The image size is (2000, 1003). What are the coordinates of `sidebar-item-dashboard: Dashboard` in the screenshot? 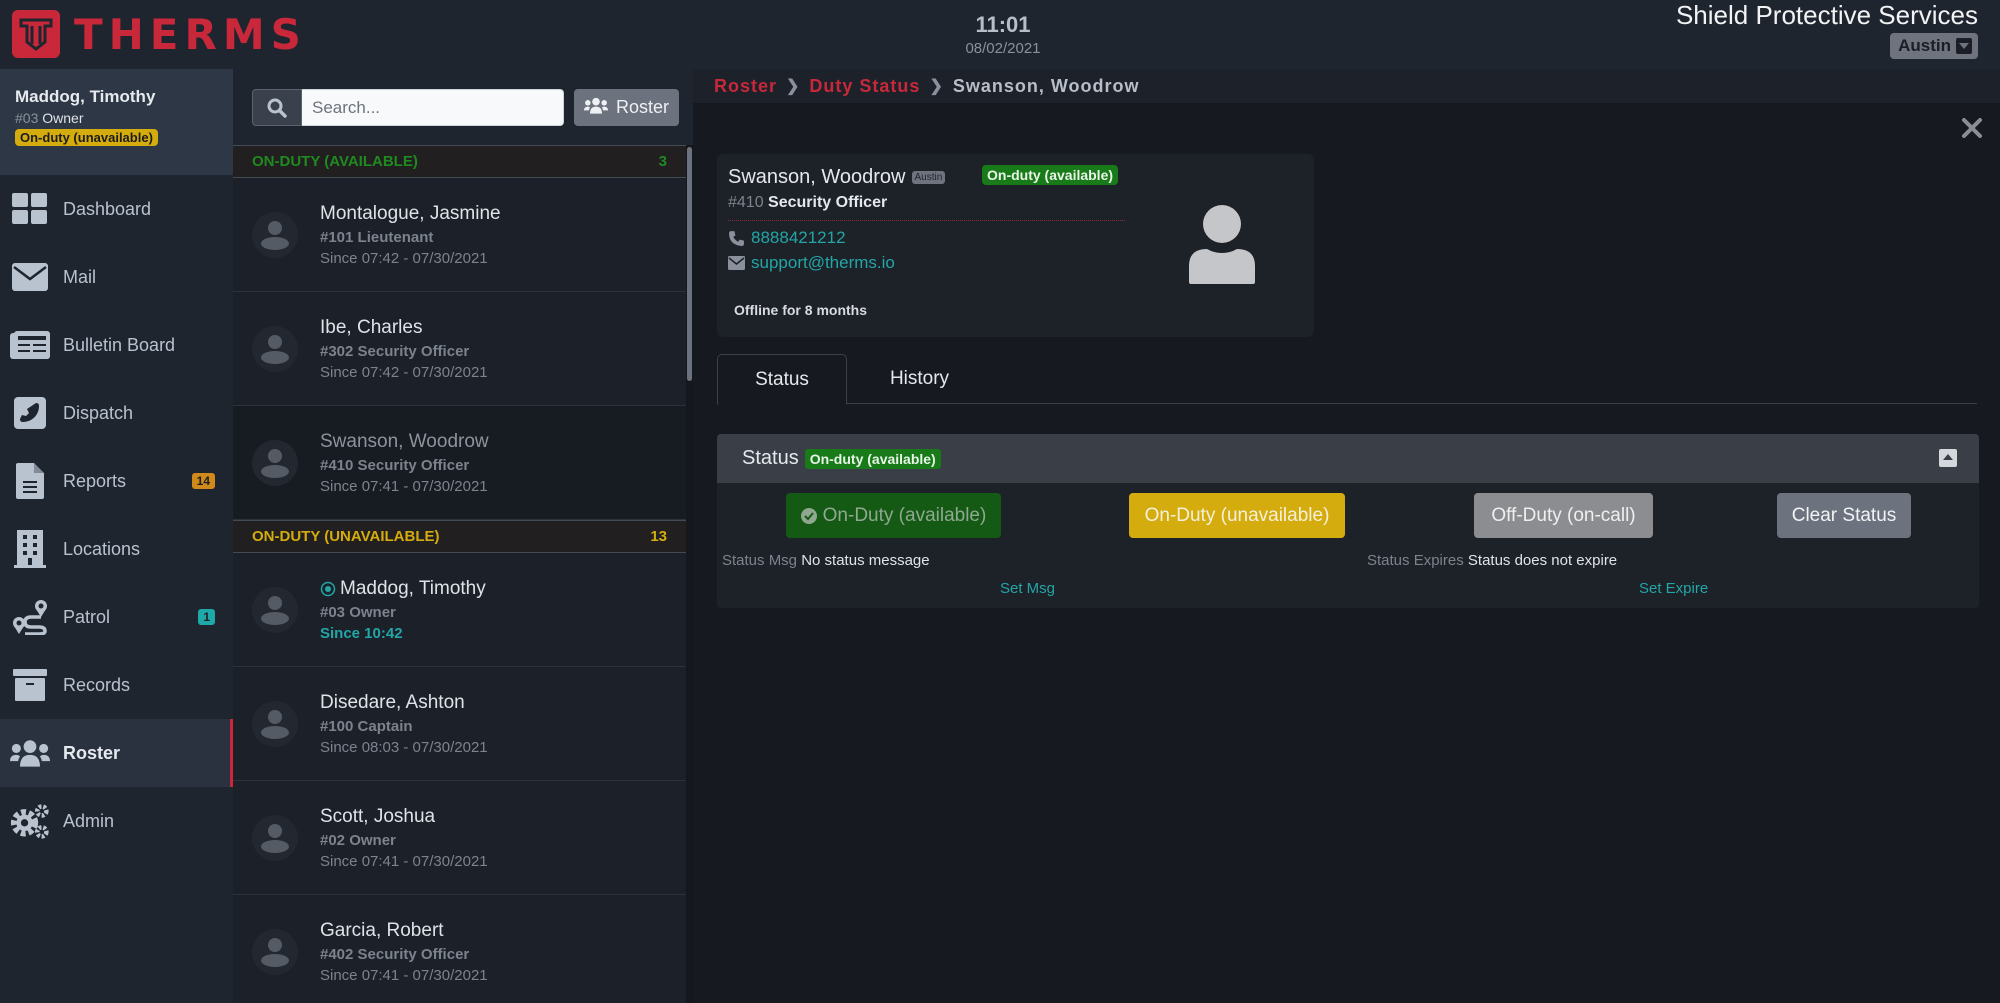 It's located at (116, 209).